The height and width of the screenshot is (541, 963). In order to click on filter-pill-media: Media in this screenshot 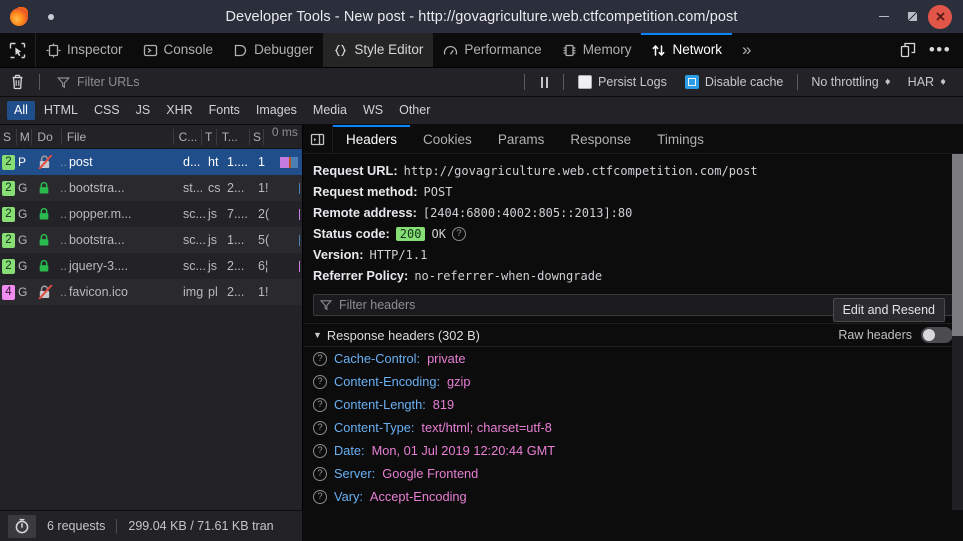, I will do `click(330, 110)`.